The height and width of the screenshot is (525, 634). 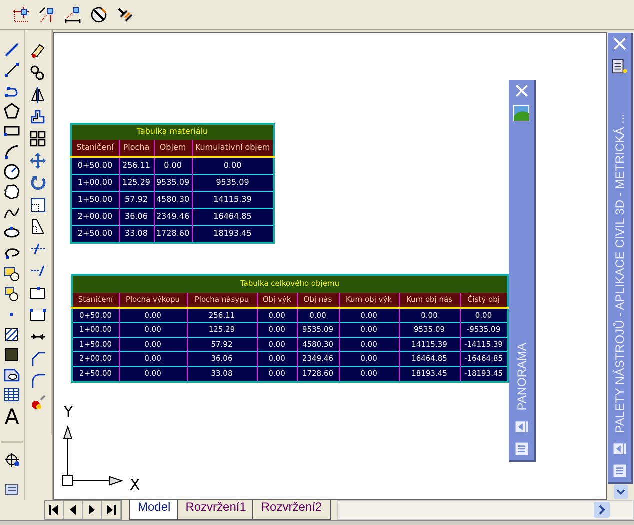 What do you see at coordinates (173, 200) in the screenshot?
I see `table-cell: 4580.30` at bounding box center [173, 200].